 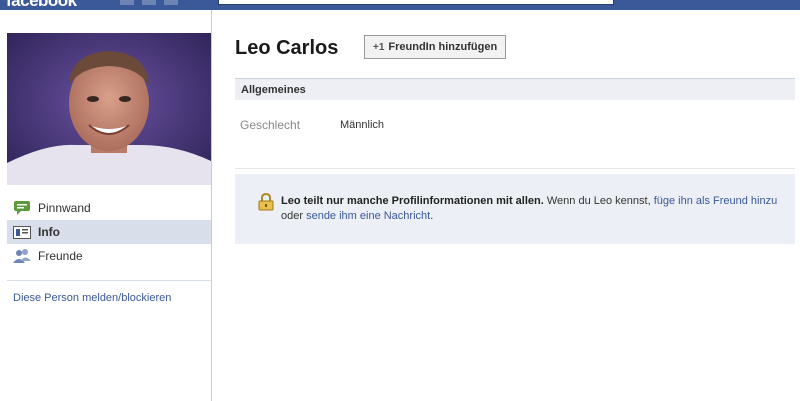 I want to click on nav-item-info: Info, so click(x=109, y=232).